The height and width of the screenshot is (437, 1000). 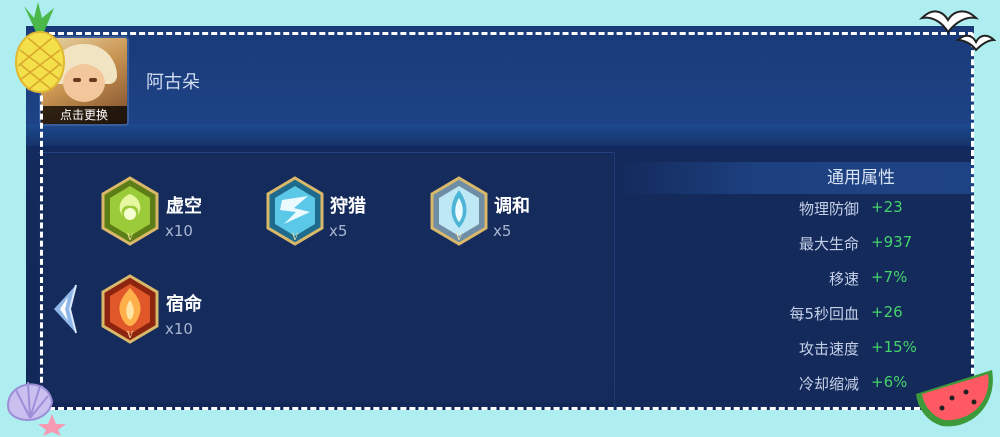 I want to click on attribute-label: 移速, so click(x=843, y=279).